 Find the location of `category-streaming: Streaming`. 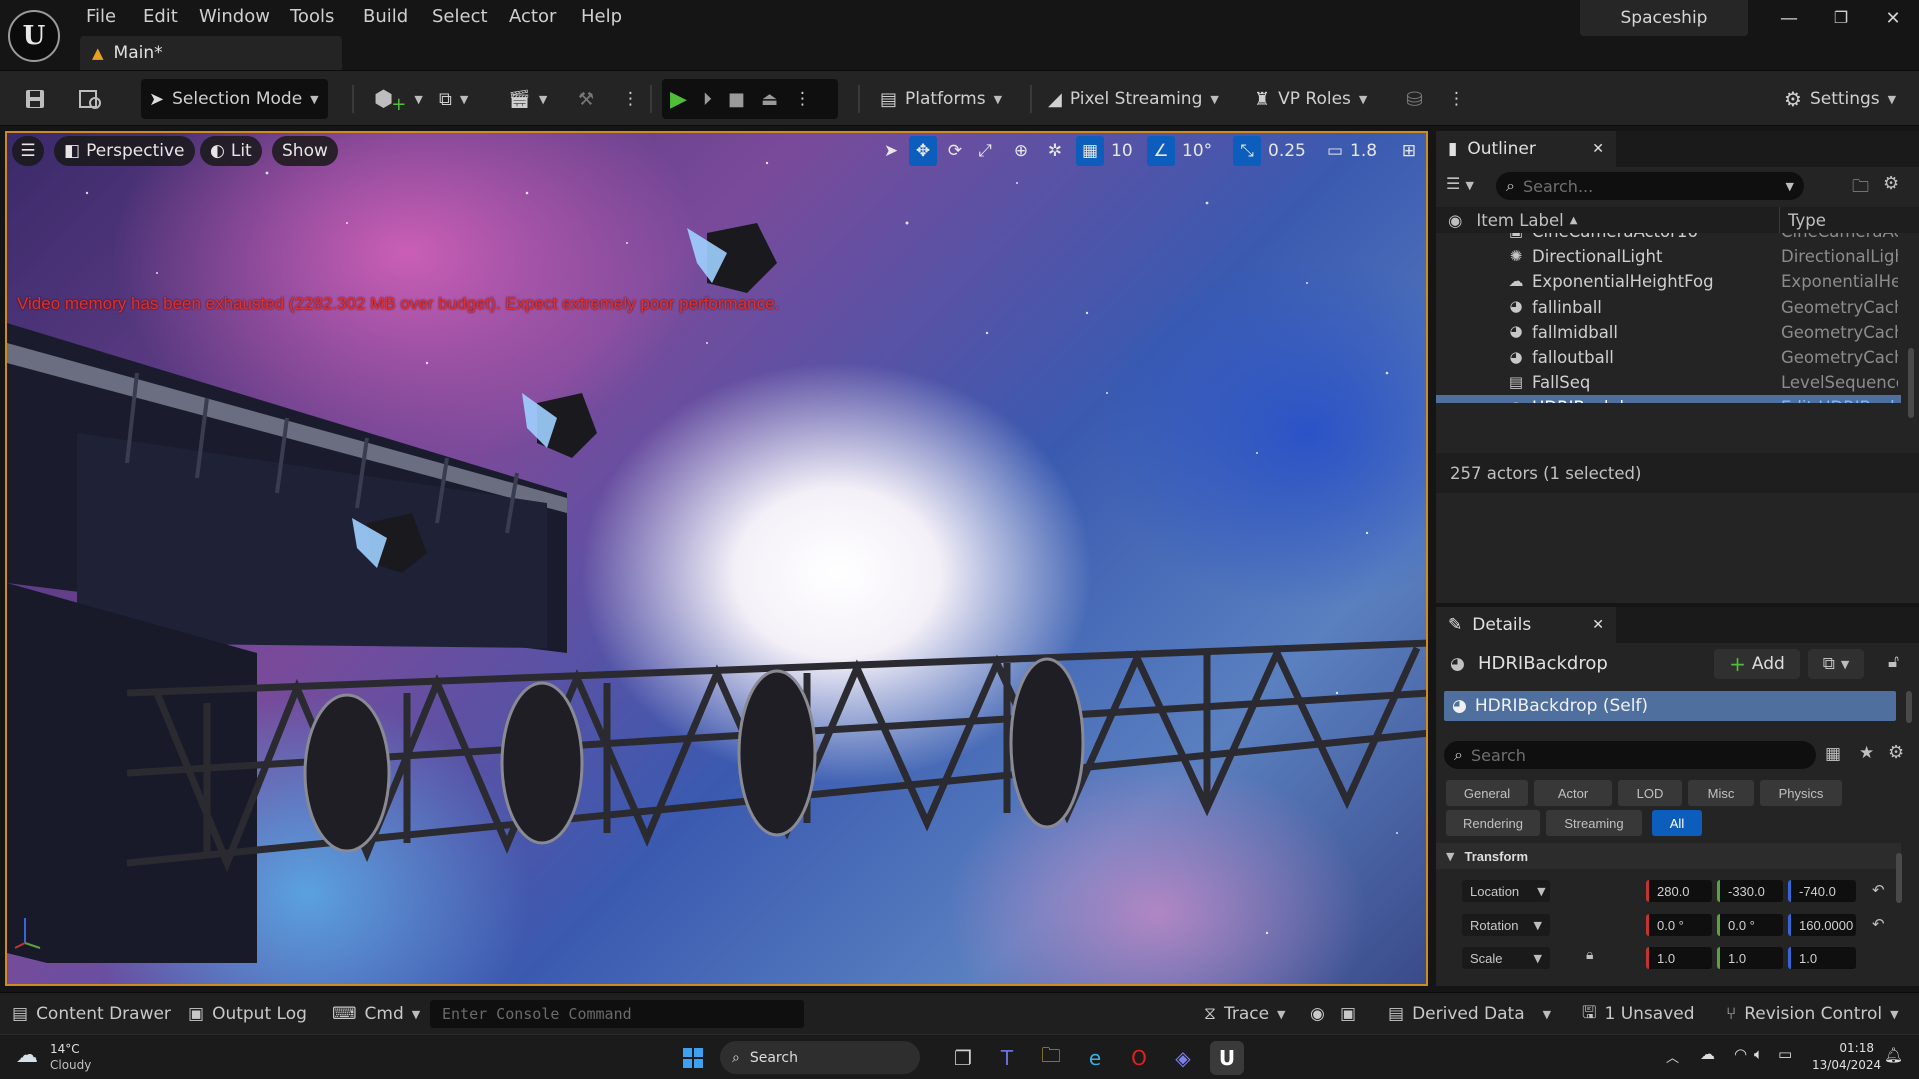

category-streaming: Streaming is located at coordinates (1594, 823).